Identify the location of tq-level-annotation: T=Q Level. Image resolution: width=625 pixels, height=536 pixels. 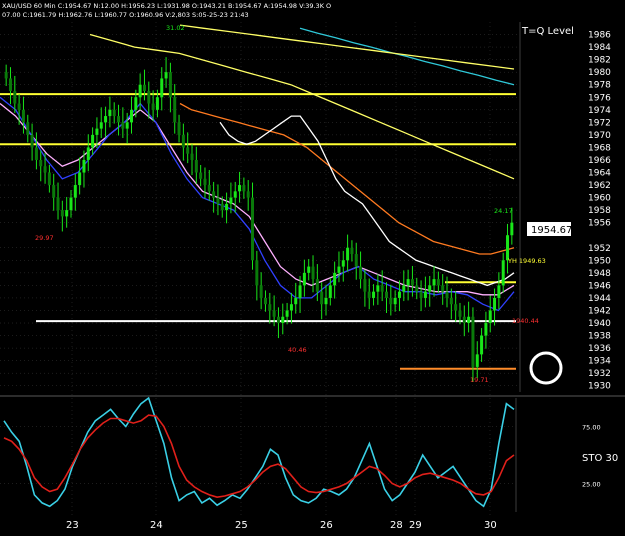
(547, 31).